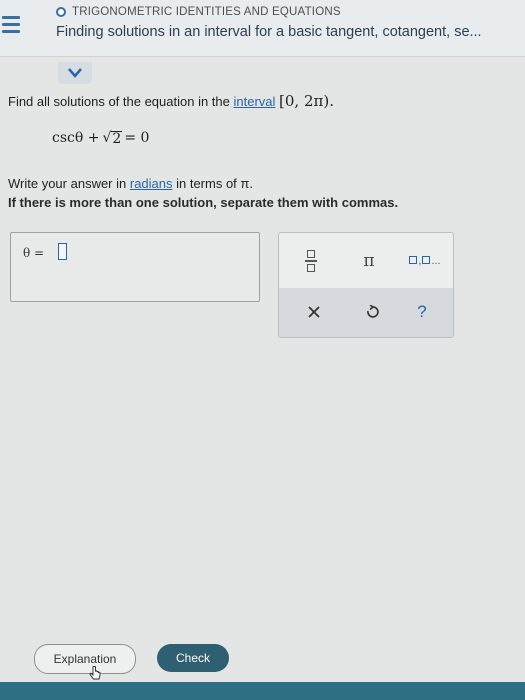 Image resolution: width=525 pixels, height=700 pixels. I want to click on interval-value: [0, 2π)., so click(306, 101).